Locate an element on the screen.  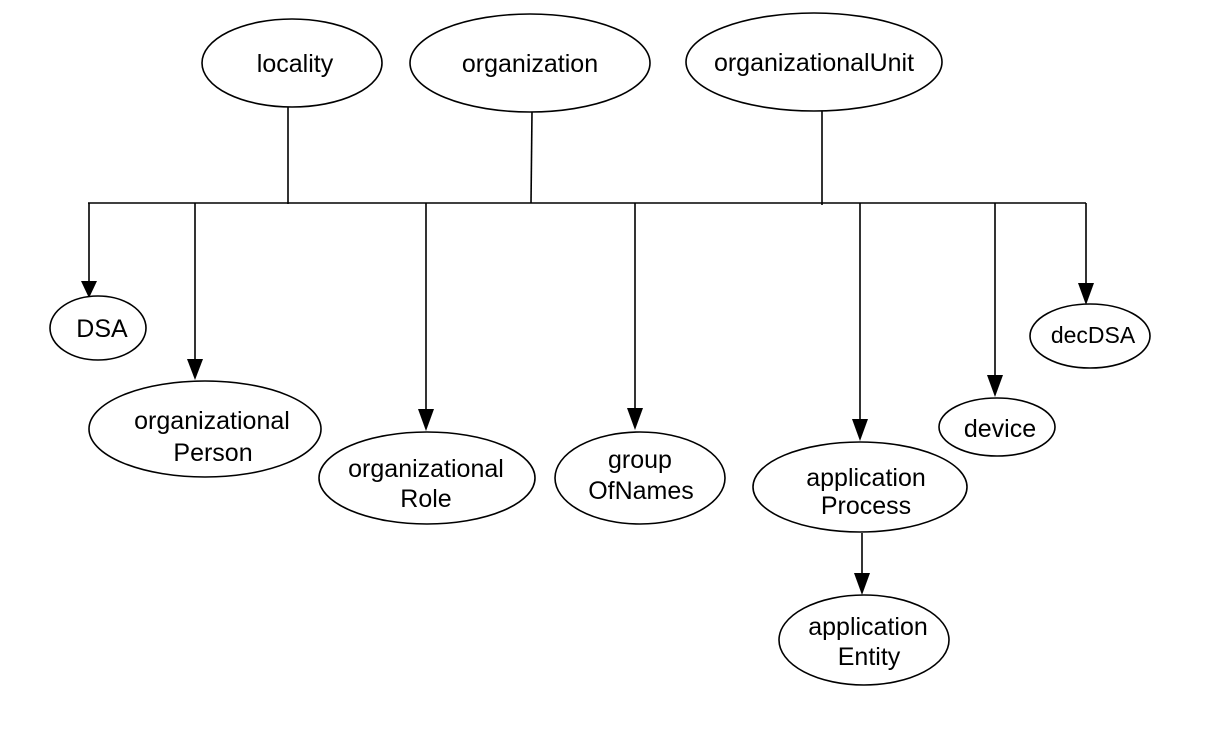
node-label: decDSA is located at coordinates (1093, 335).